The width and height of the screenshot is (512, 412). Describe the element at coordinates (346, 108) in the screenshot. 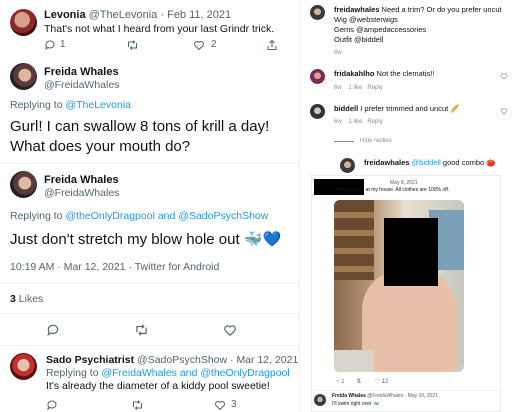

I see `comment3-user: biddell` at that location.